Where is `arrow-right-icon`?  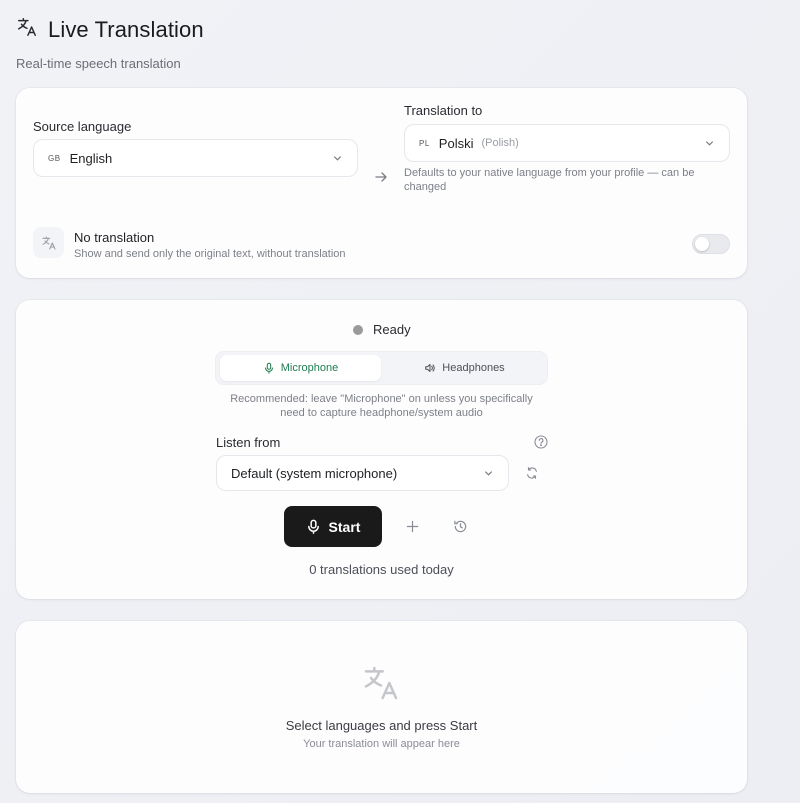
arrow-right-icon is located at coordinates (381, 177).